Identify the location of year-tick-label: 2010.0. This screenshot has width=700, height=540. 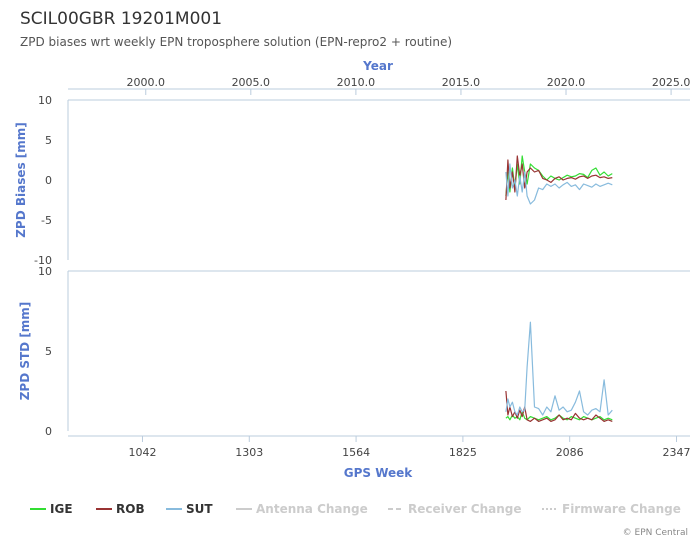
(356, 82).